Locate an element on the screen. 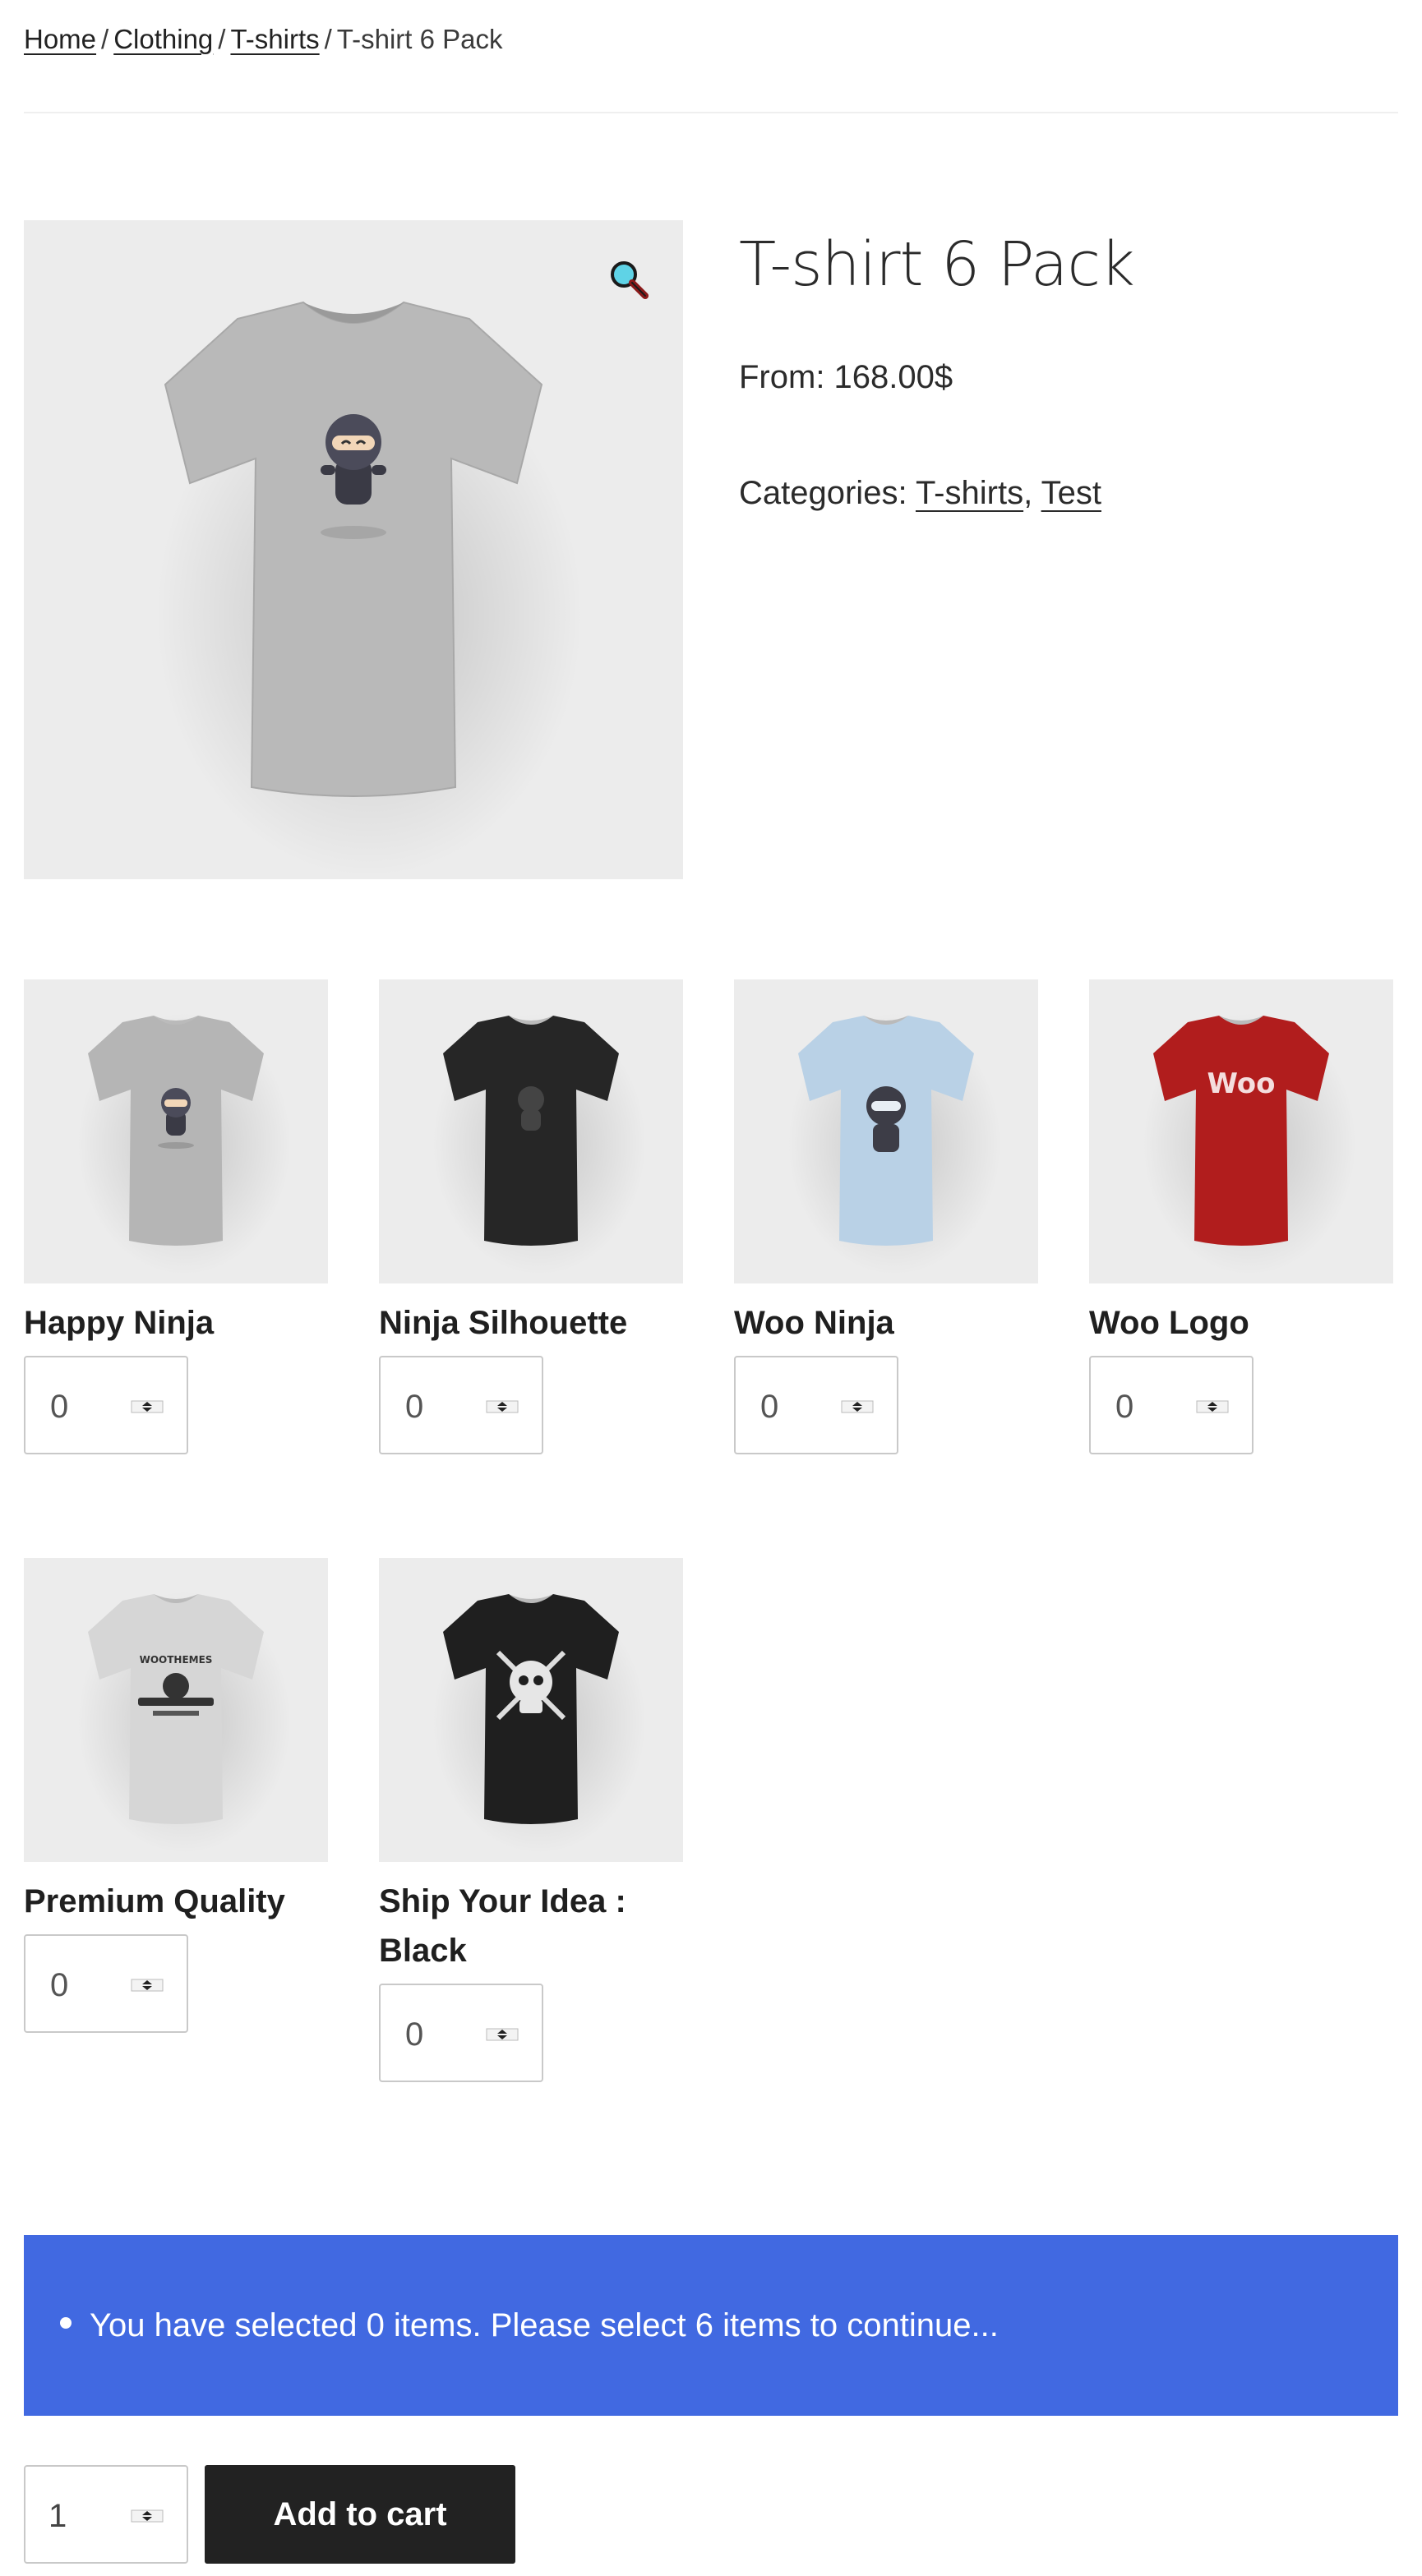 The image size is (1422, 2576). magnifier-icon is located at coordinates (629, 279).